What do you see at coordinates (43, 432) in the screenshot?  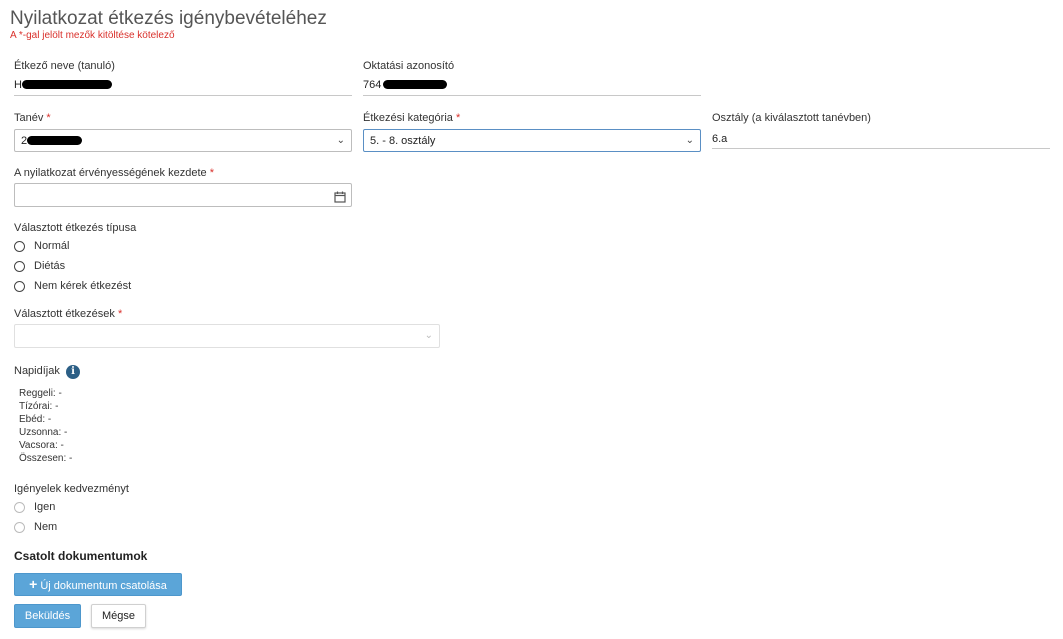 I see `fee-snack-afternoon: Uzsonna: -` at bounding box center [43, 432].